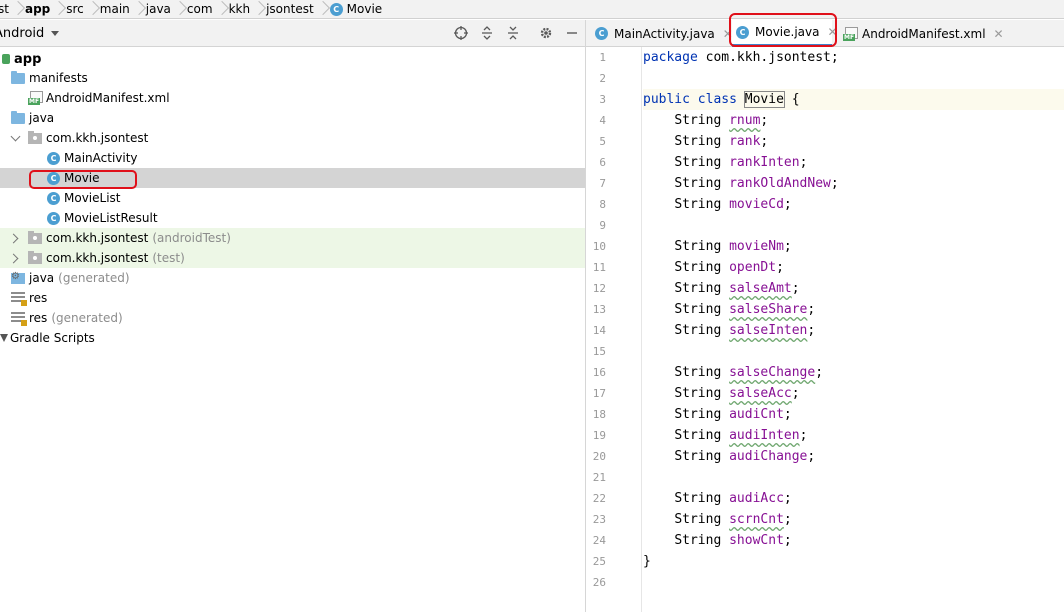 This screenshot has width=1064, height=612. Describe the element at coordinates (292, 138) in the screenshot. I see `tree-item-package: com.kkh.jsontest` at that location.